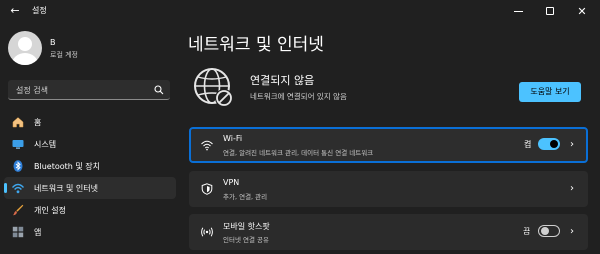 This screenshot has width=600, height=254. Describe the element at coordinates (53, 42) in the screenshot. I see `user-name: B` at that location.